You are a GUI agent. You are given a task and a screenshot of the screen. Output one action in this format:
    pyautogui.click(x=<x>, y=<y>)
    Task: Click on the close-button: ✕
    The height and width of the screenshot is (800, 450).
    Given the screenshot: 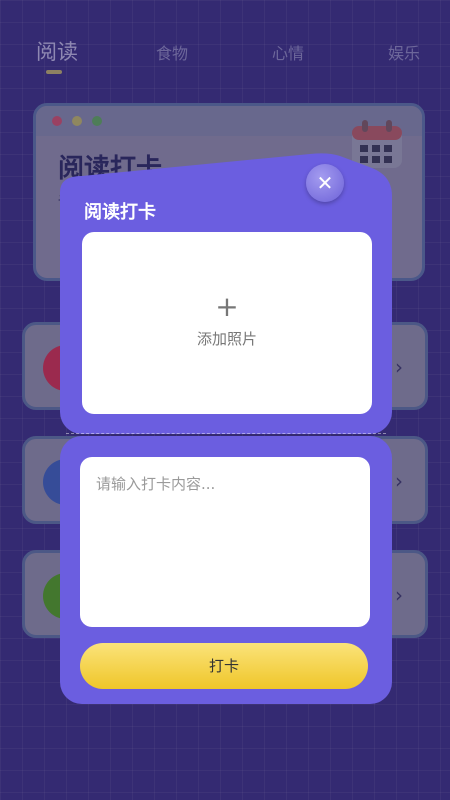 What is the action you would take?
    pyautogui.click(x=325, y=183)
    